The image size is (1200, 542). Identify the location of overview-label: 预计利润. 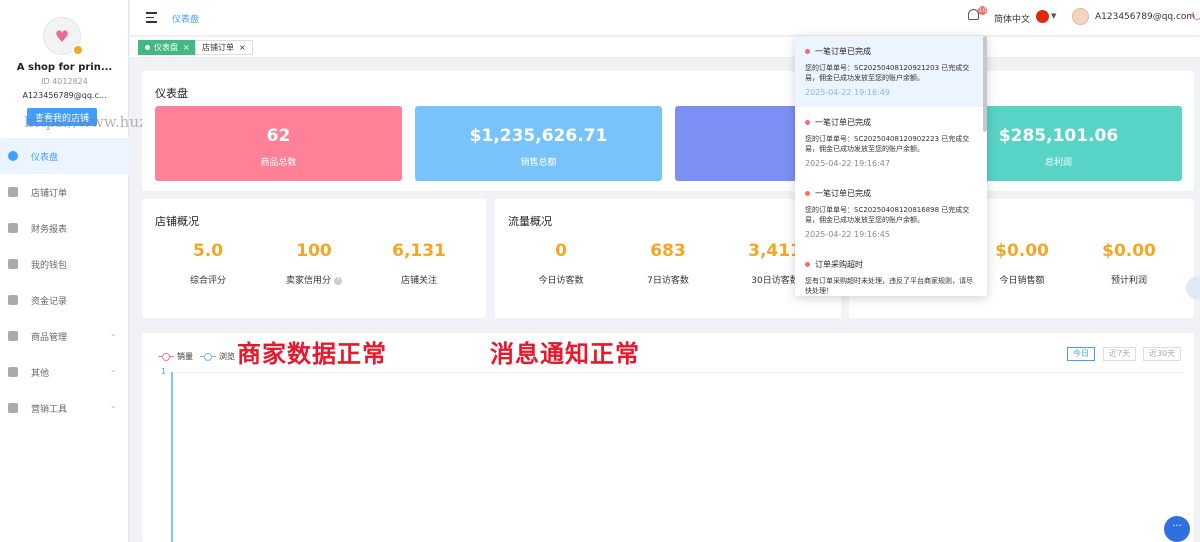
(1128, 281).